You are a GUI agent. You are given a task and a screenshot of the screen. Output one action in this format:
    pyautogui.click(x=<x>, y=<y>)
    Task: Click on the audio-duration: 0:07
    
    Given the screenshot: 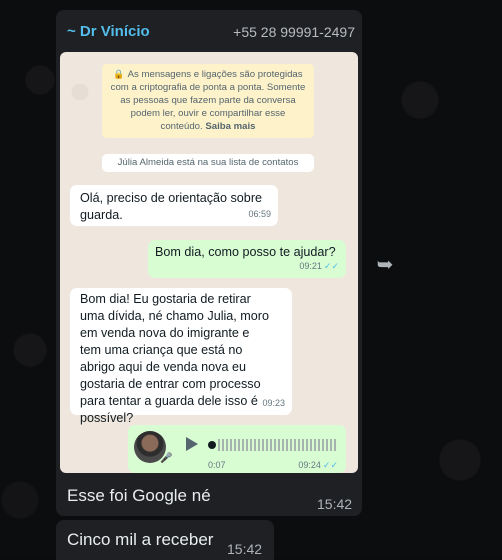 What is the action you would take?
    pyautogui.click(x=217, y=465)
    